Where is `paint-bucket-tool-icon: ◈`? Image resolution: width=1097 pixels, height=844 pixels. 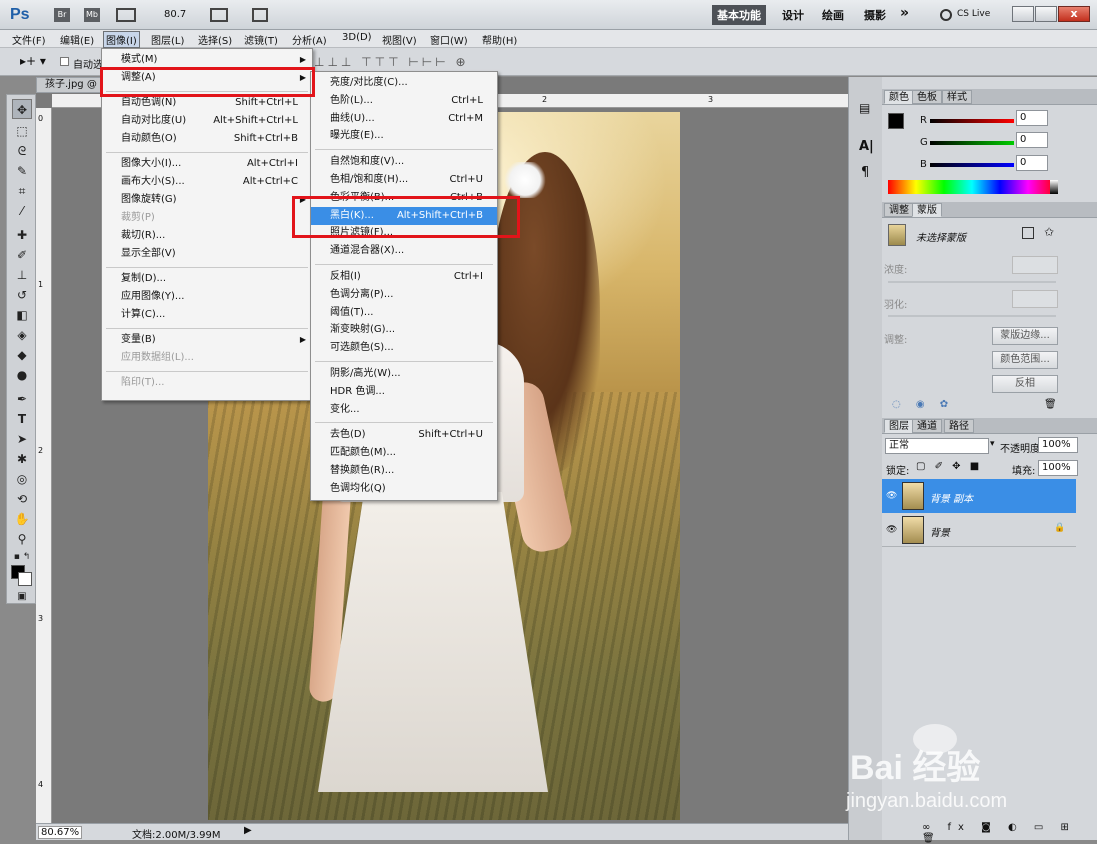 paint-bucket-tool-icon: ◈ is located at coordinates (22, 335).